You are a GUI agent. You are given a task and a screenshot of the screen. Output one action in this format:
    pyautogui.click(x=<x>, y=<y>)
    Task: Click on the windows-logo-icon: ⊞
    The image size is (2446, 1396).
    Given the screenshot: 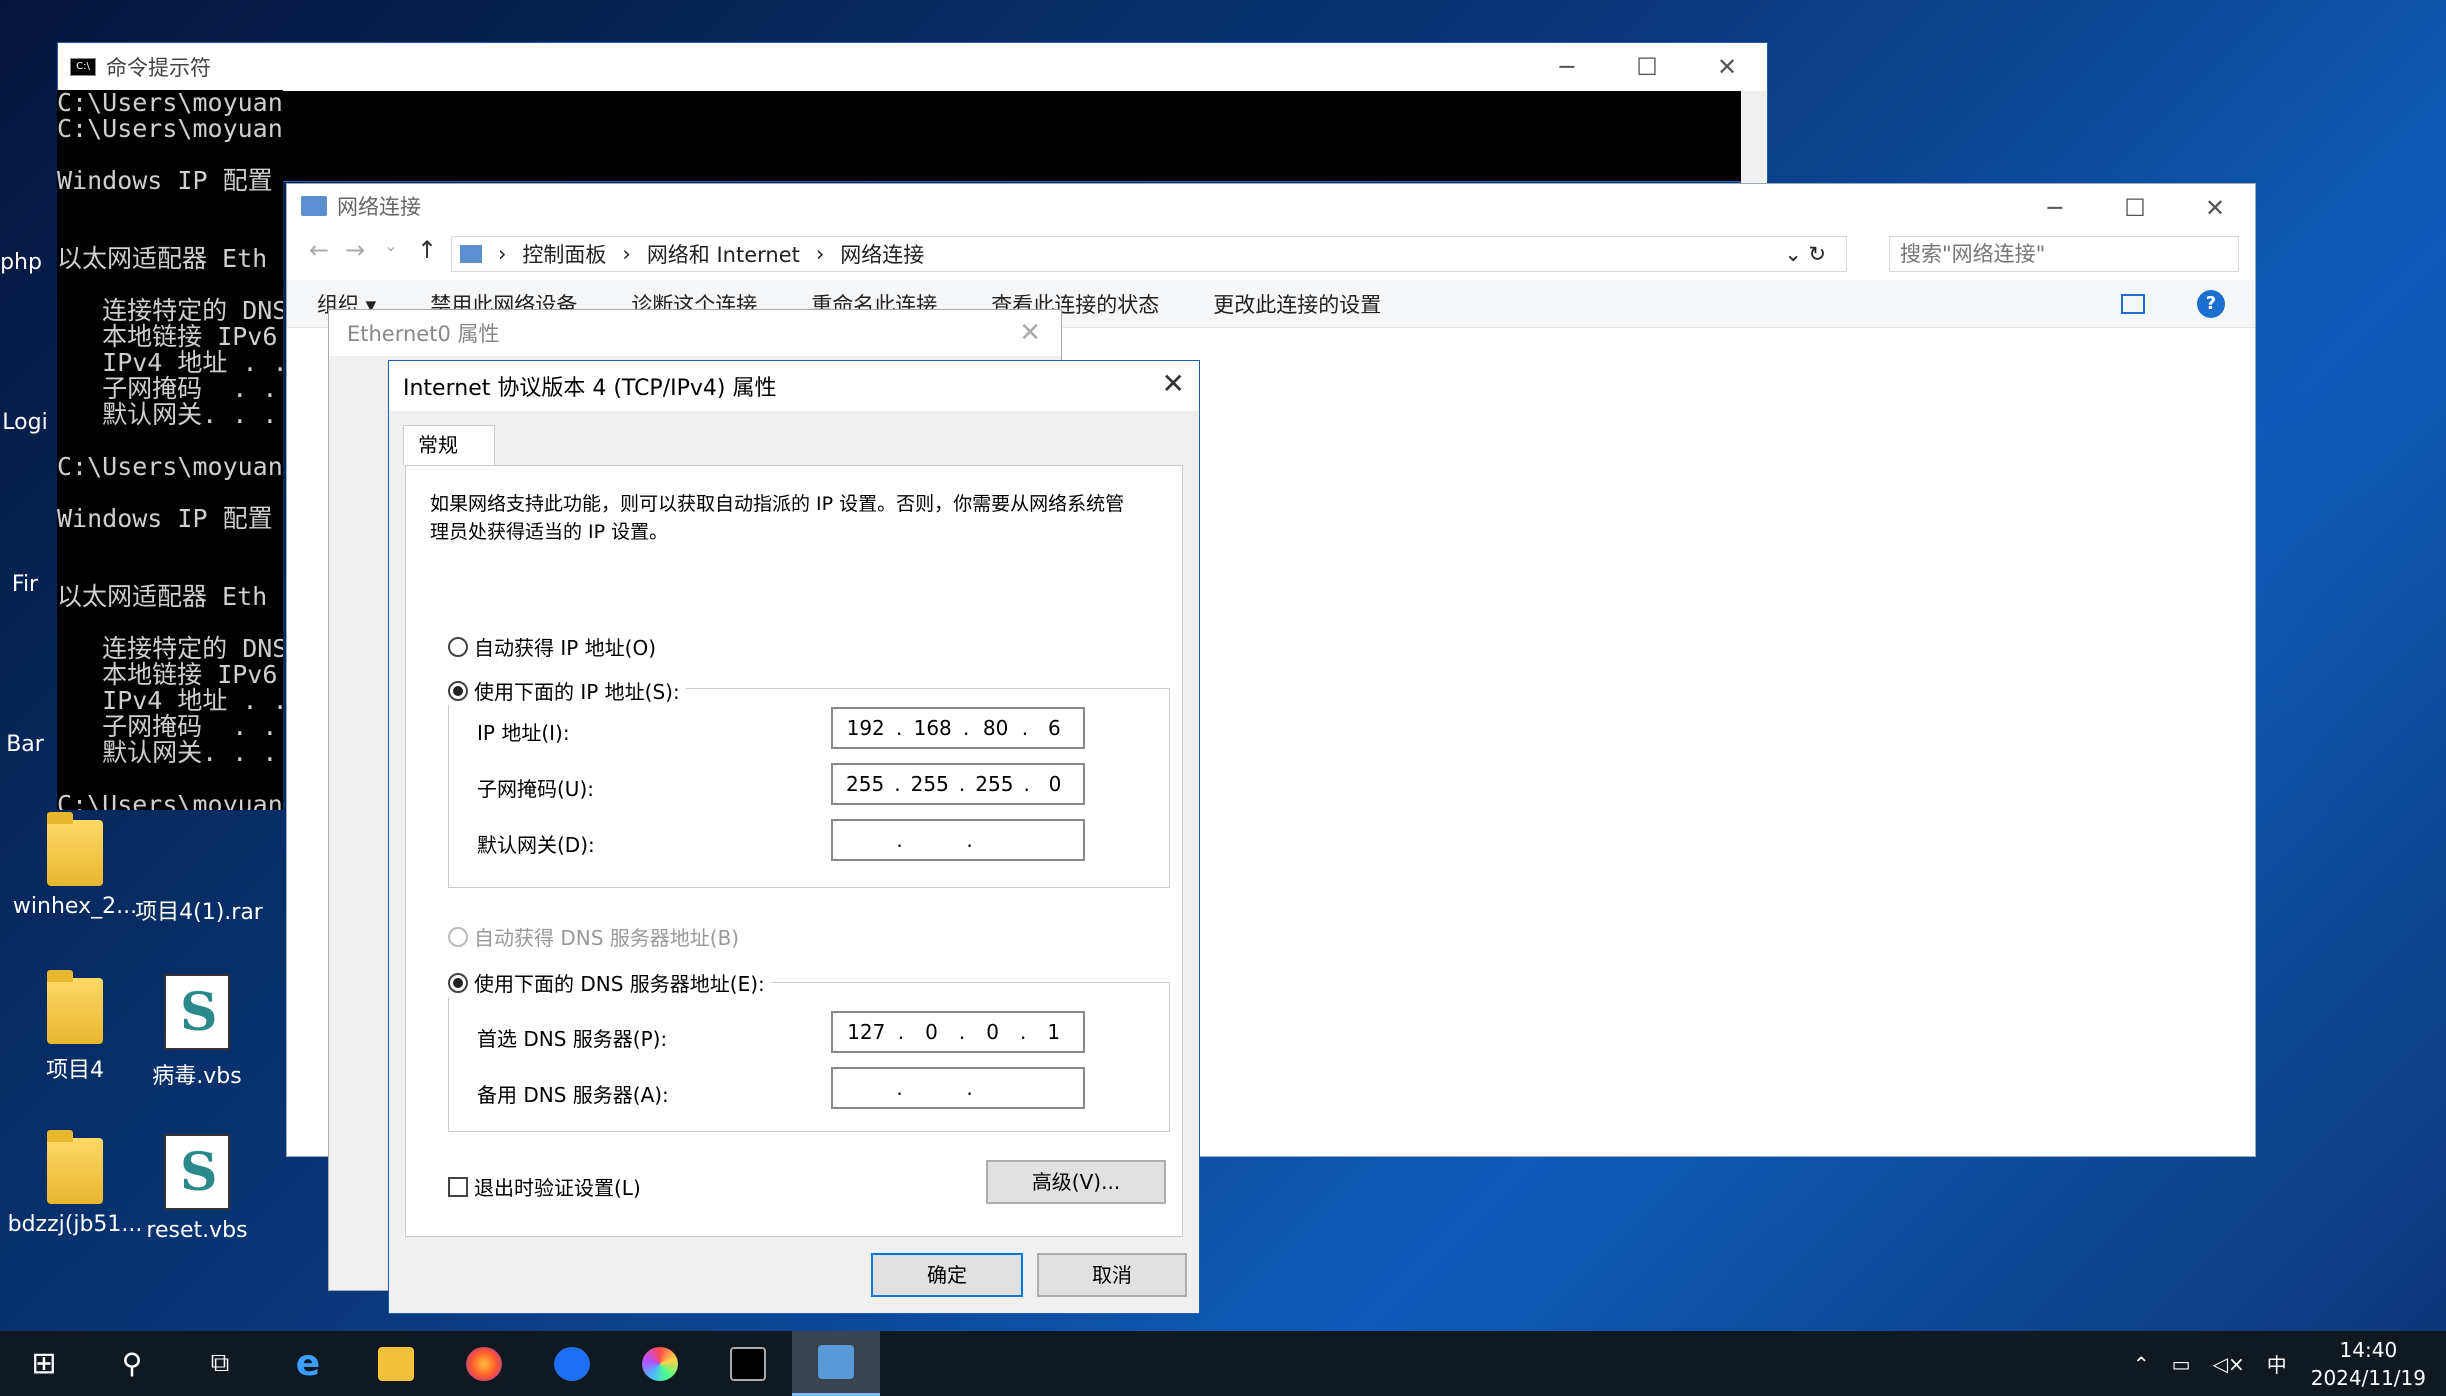 What is the action you would take?
    pyautogui.click(x=44, y=1363)
    